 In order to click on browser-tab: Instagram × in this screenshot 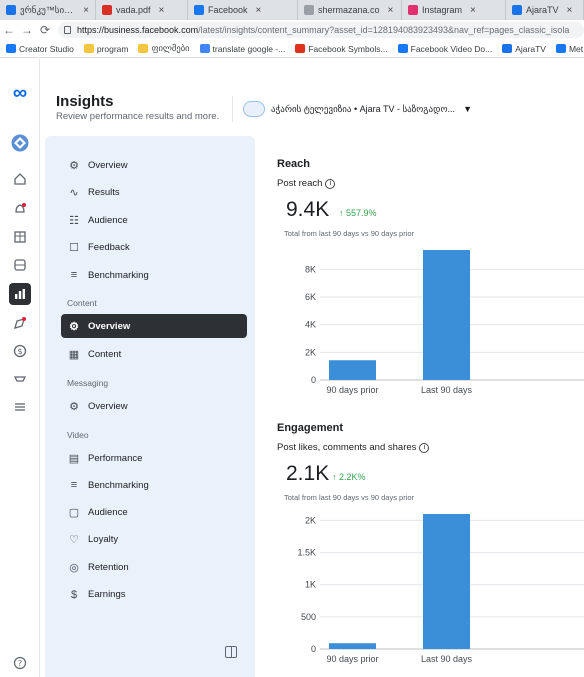, I will do `click(454, 10)`.